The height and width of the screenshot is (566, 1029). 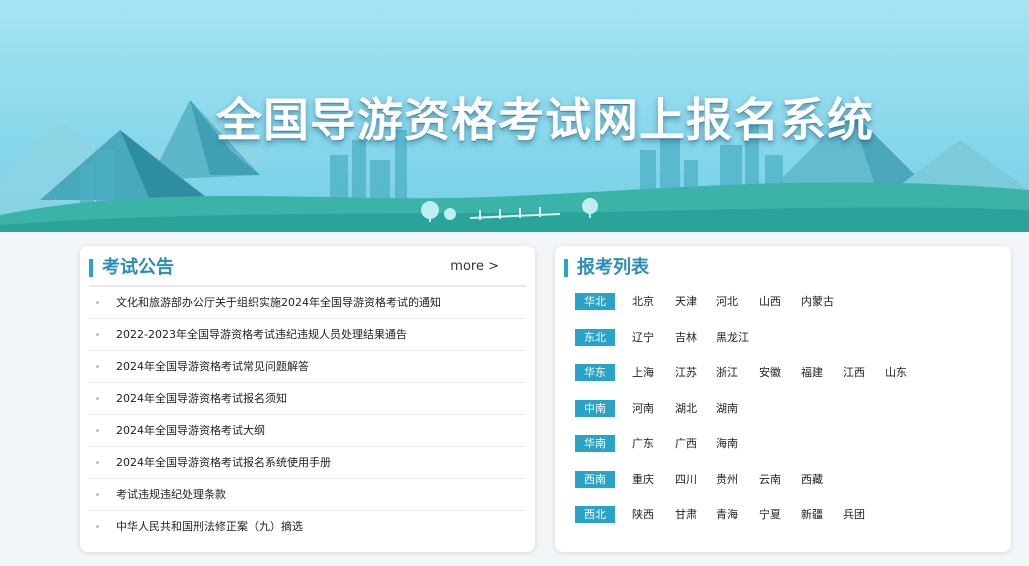 I want to click on province-link: 陕西, so click(x=643, y=514).